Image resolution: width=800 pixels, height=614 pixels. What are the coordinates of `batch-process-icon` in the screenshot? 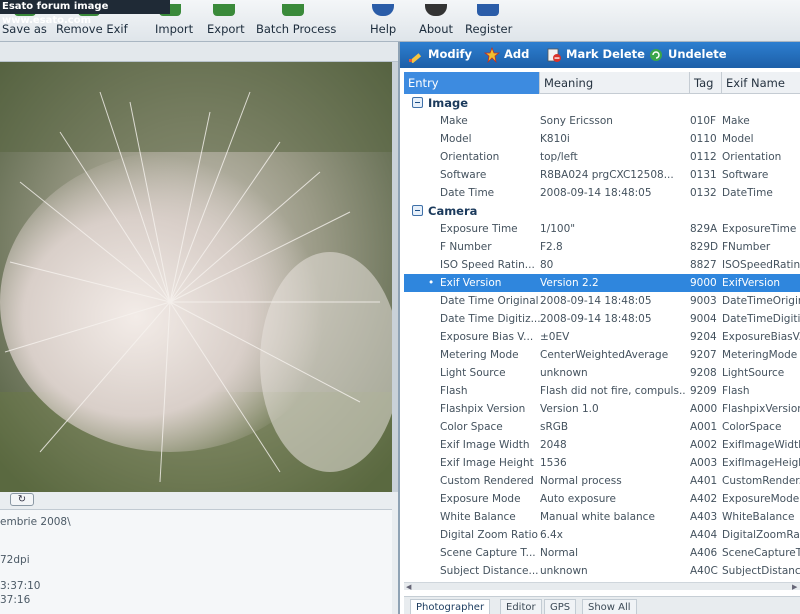 It's located at (293, 10).